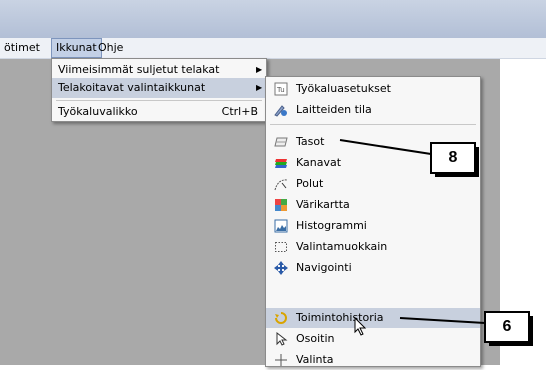 This screenshot has height=370, width=546. Describe the element at coordinates (412, 231) in the screenshot. I see `callout-lines` at that location.